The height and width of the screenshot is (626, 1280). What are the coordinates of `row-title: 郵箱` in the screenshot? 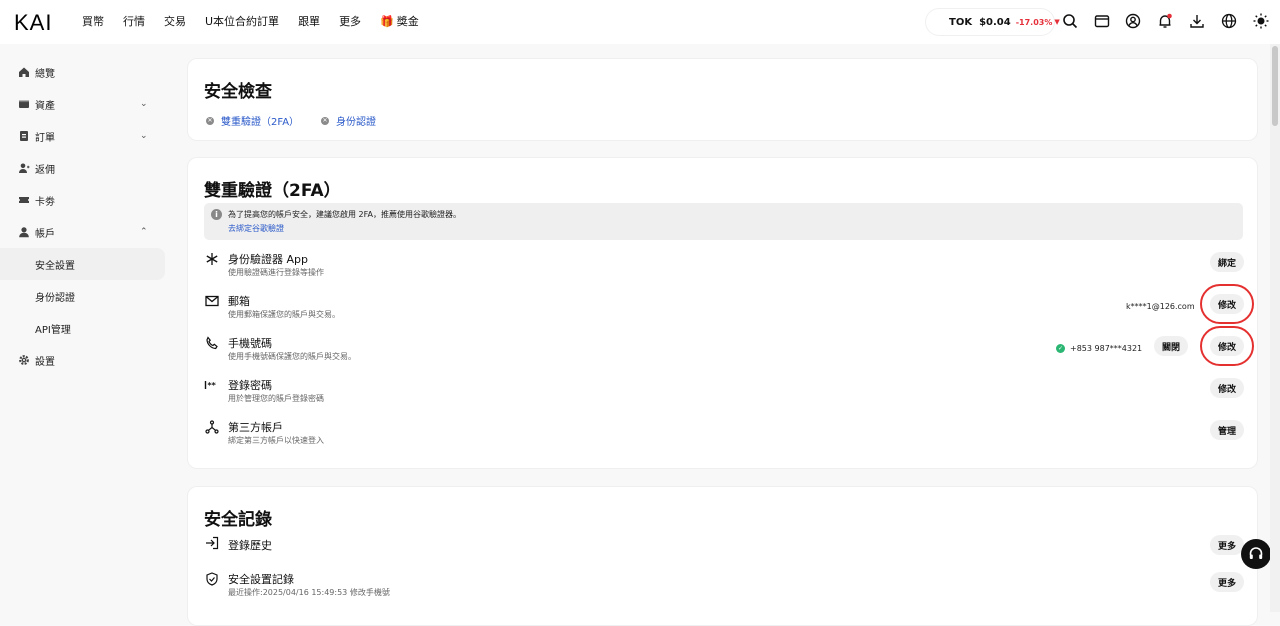 It's located at (239, 301).